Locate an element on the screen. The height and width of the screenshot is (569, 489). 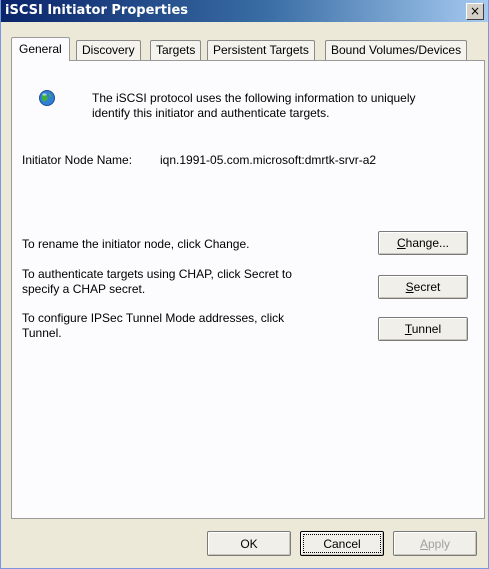
secret-button: Secret is located at coordinates (423, 287).